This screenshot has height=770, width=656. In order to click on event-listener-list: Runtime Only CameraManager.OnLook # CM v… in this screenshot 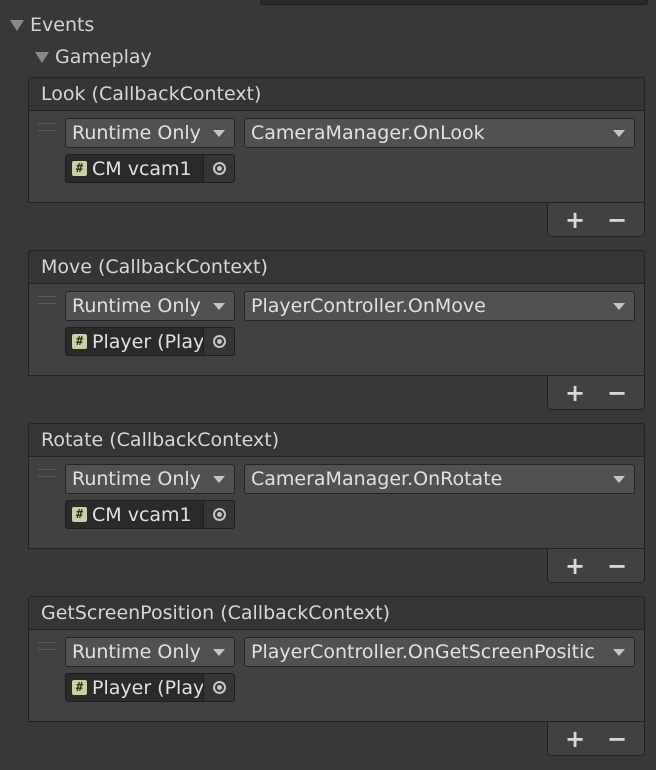, I will do `click(336, 157)`.